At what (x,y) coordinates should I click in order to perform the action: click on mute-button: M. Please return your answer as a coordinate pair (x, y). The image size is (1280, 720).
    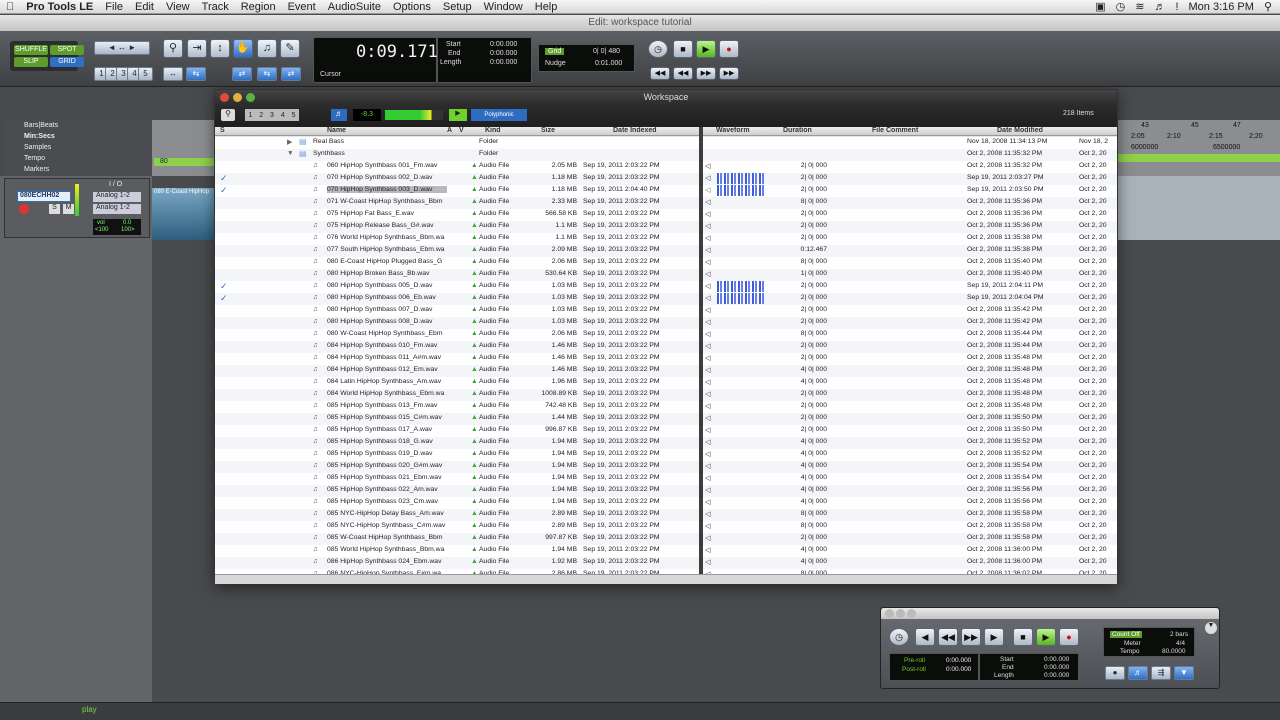
    Looking at the image, I should click on (68, 209).